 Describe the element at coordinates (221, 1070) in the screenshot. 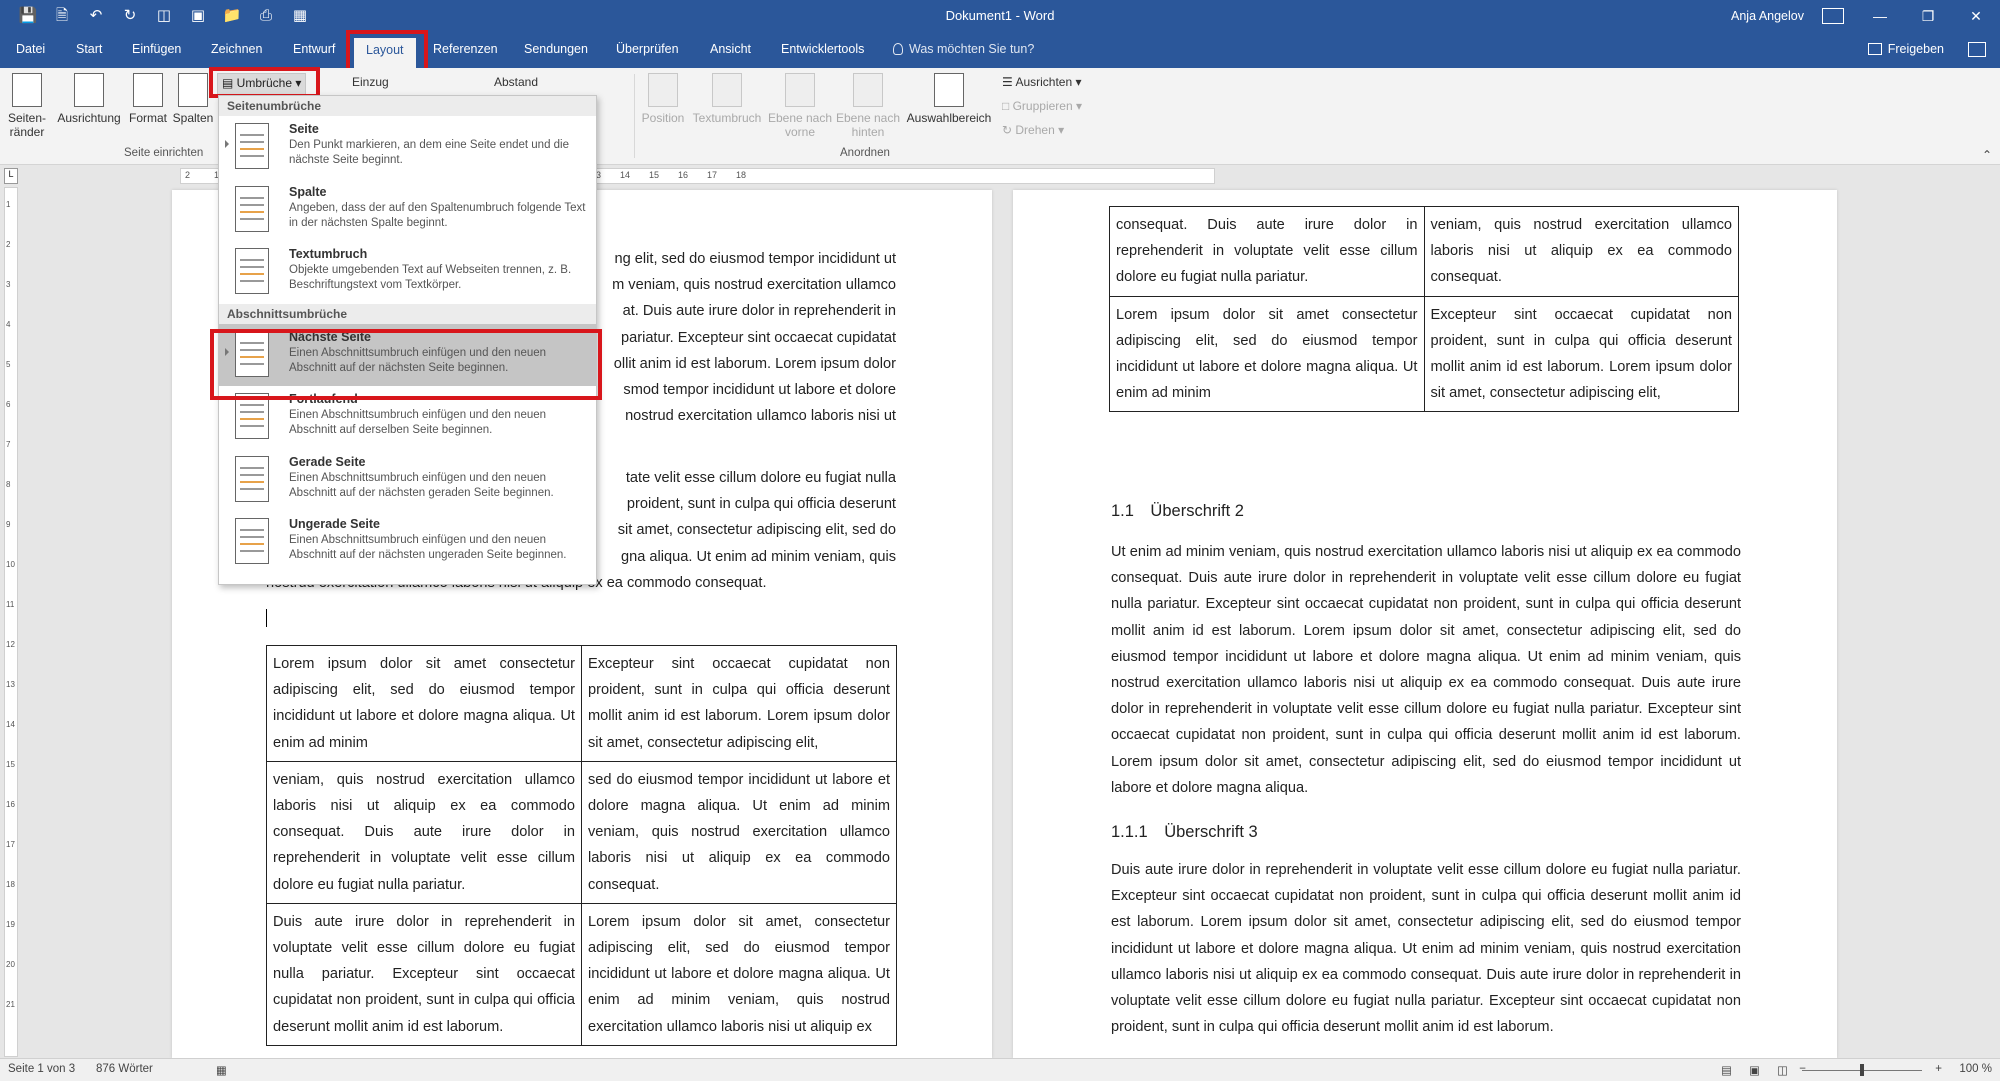

I see `proofing-icon: ▦` at that location.